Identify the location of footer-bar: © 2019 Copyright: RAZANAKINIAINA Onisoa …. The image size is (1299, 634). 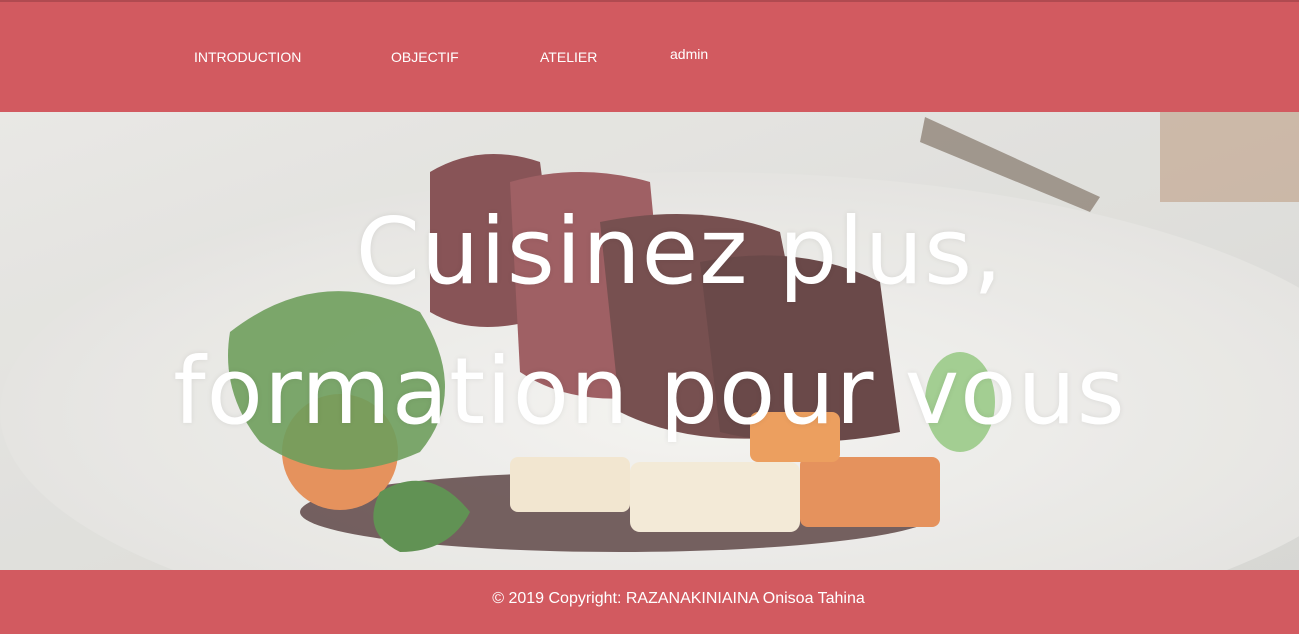
(649, 602).